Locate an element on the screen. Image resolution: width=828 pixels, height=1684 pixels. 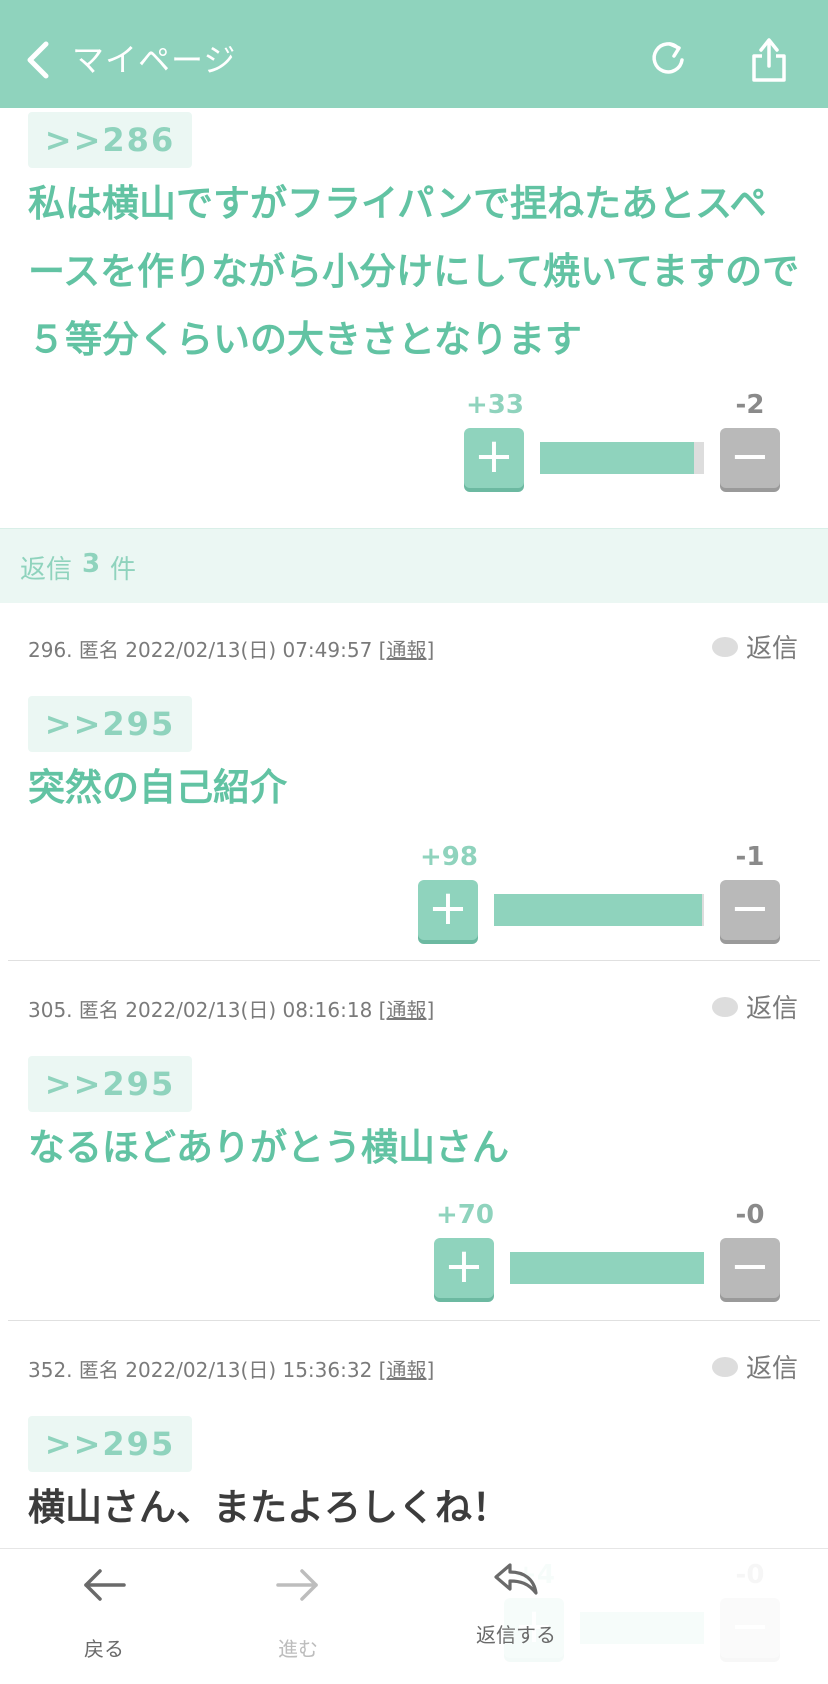
share-icon is located at coordinates (769, 60).